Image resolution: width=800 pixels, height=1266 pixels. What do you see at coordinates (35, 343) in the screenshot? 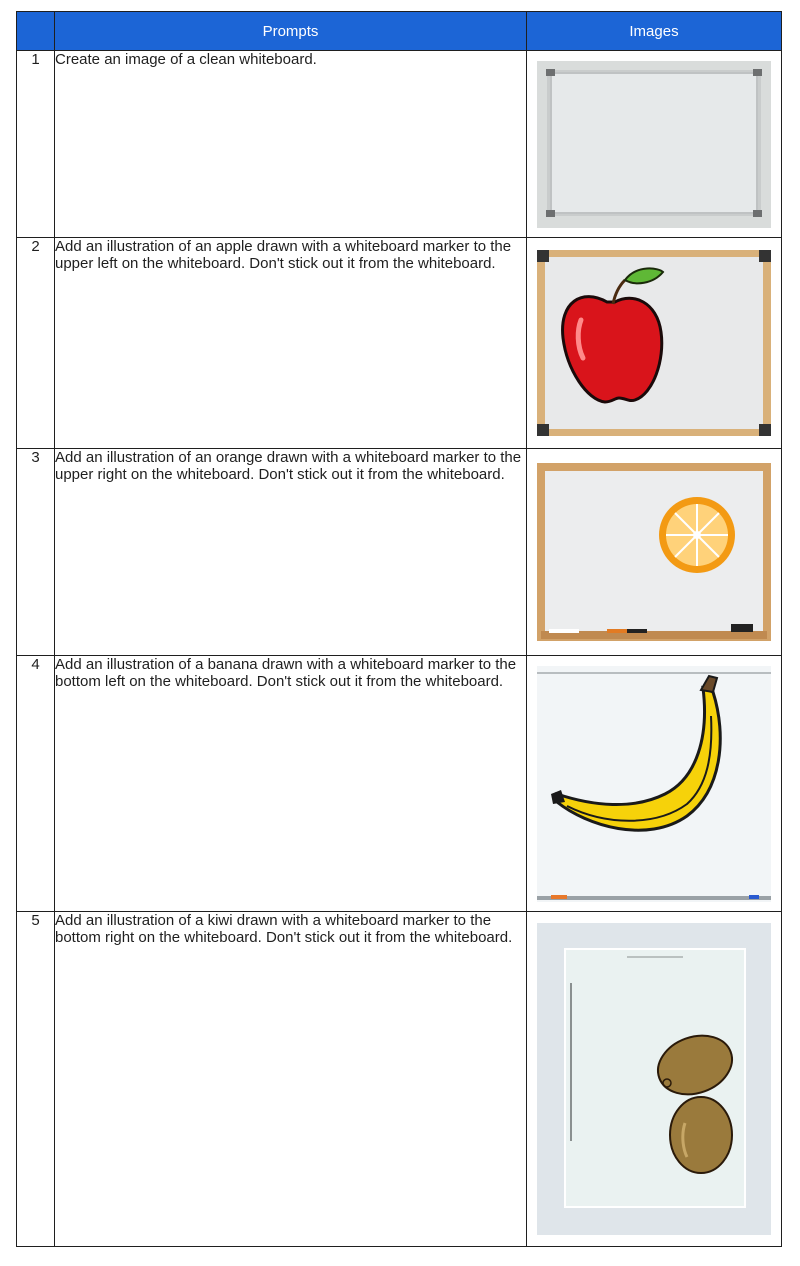
I see `row-index: 2` at bounding box center [35, 343].